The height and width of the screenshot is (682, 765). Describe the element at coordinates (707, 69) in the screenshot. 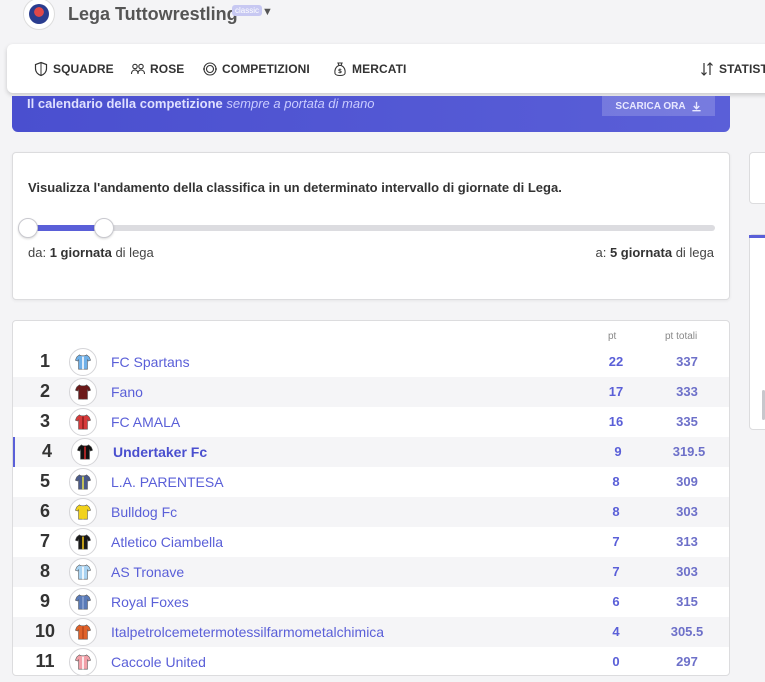

I see `sort-arrows-icon` at that location.